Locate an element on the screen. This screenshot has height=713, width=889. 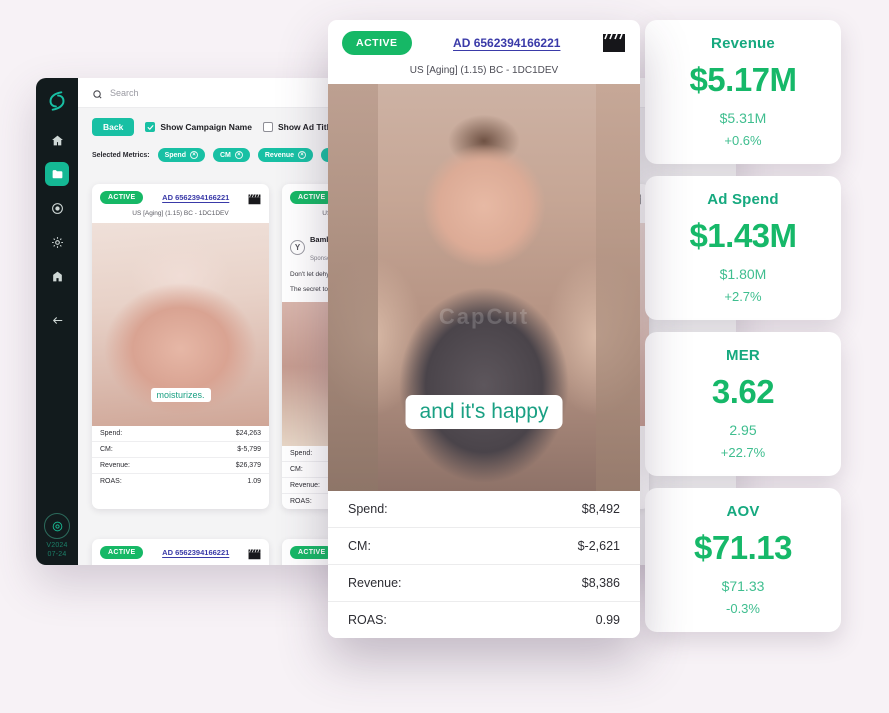
app-version: V2024 07-24 is located at coordinates (56, 550).